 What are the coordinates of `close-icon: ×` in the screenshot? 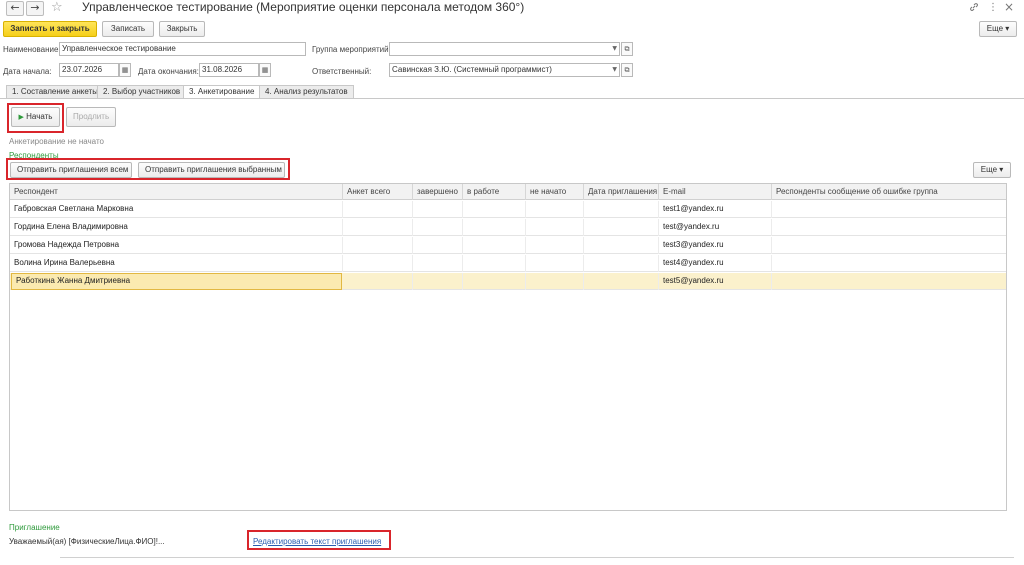 It's located at (1009, 7).